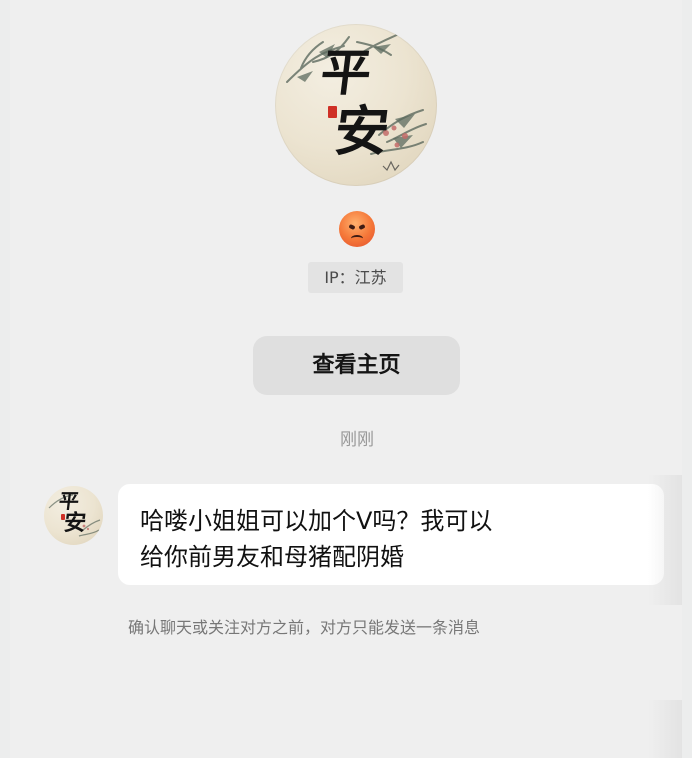  What do you see at coordinates (391, 534) in the screenshot?
I see `message-bubble: 哈喽小姐姐可以加个V吗？我可以 给你前男友和母猪配阴婚` at bounding box center [391, 534].